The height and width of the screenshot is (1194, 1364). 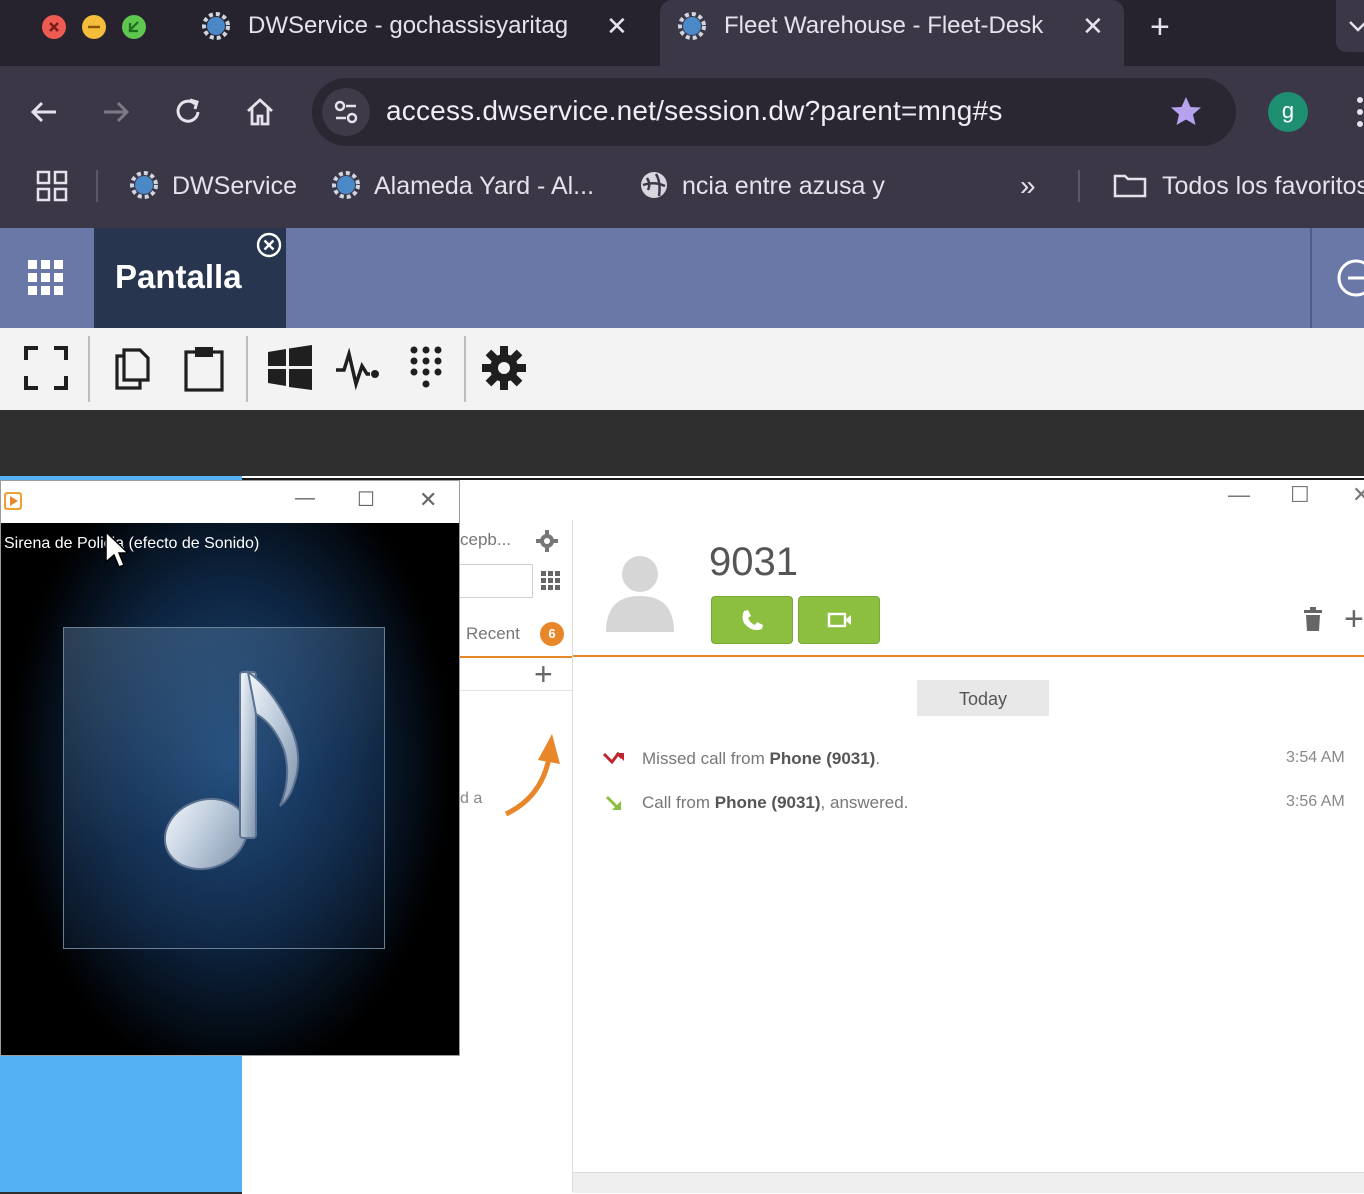 I want to click on search-input, so click(x=495, y=581).